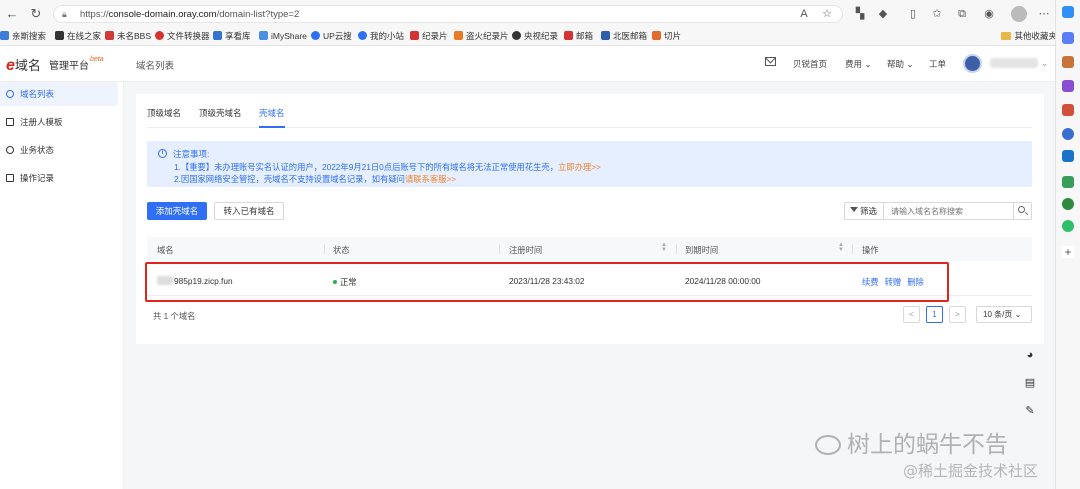 This screenshot has width=1080, height=489. I want to click on import-domain-button: 转入已有域名, so click(249, 211).